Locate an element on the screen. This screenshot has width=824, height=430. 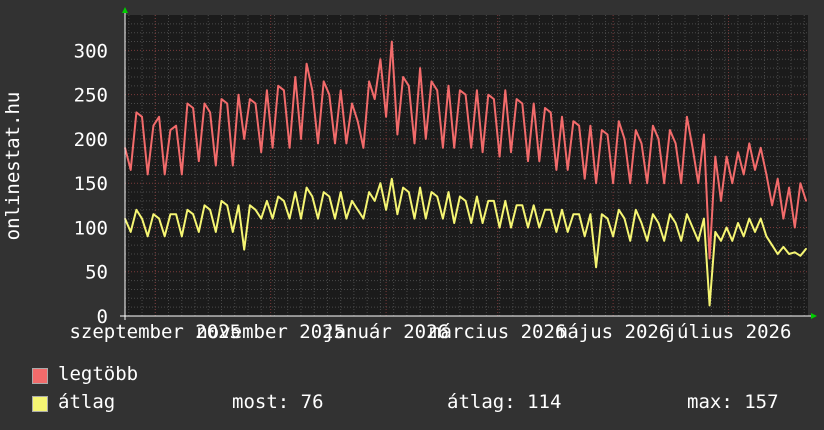
stat-atlag: átlag: 114 is located at coordinates (504, 402).